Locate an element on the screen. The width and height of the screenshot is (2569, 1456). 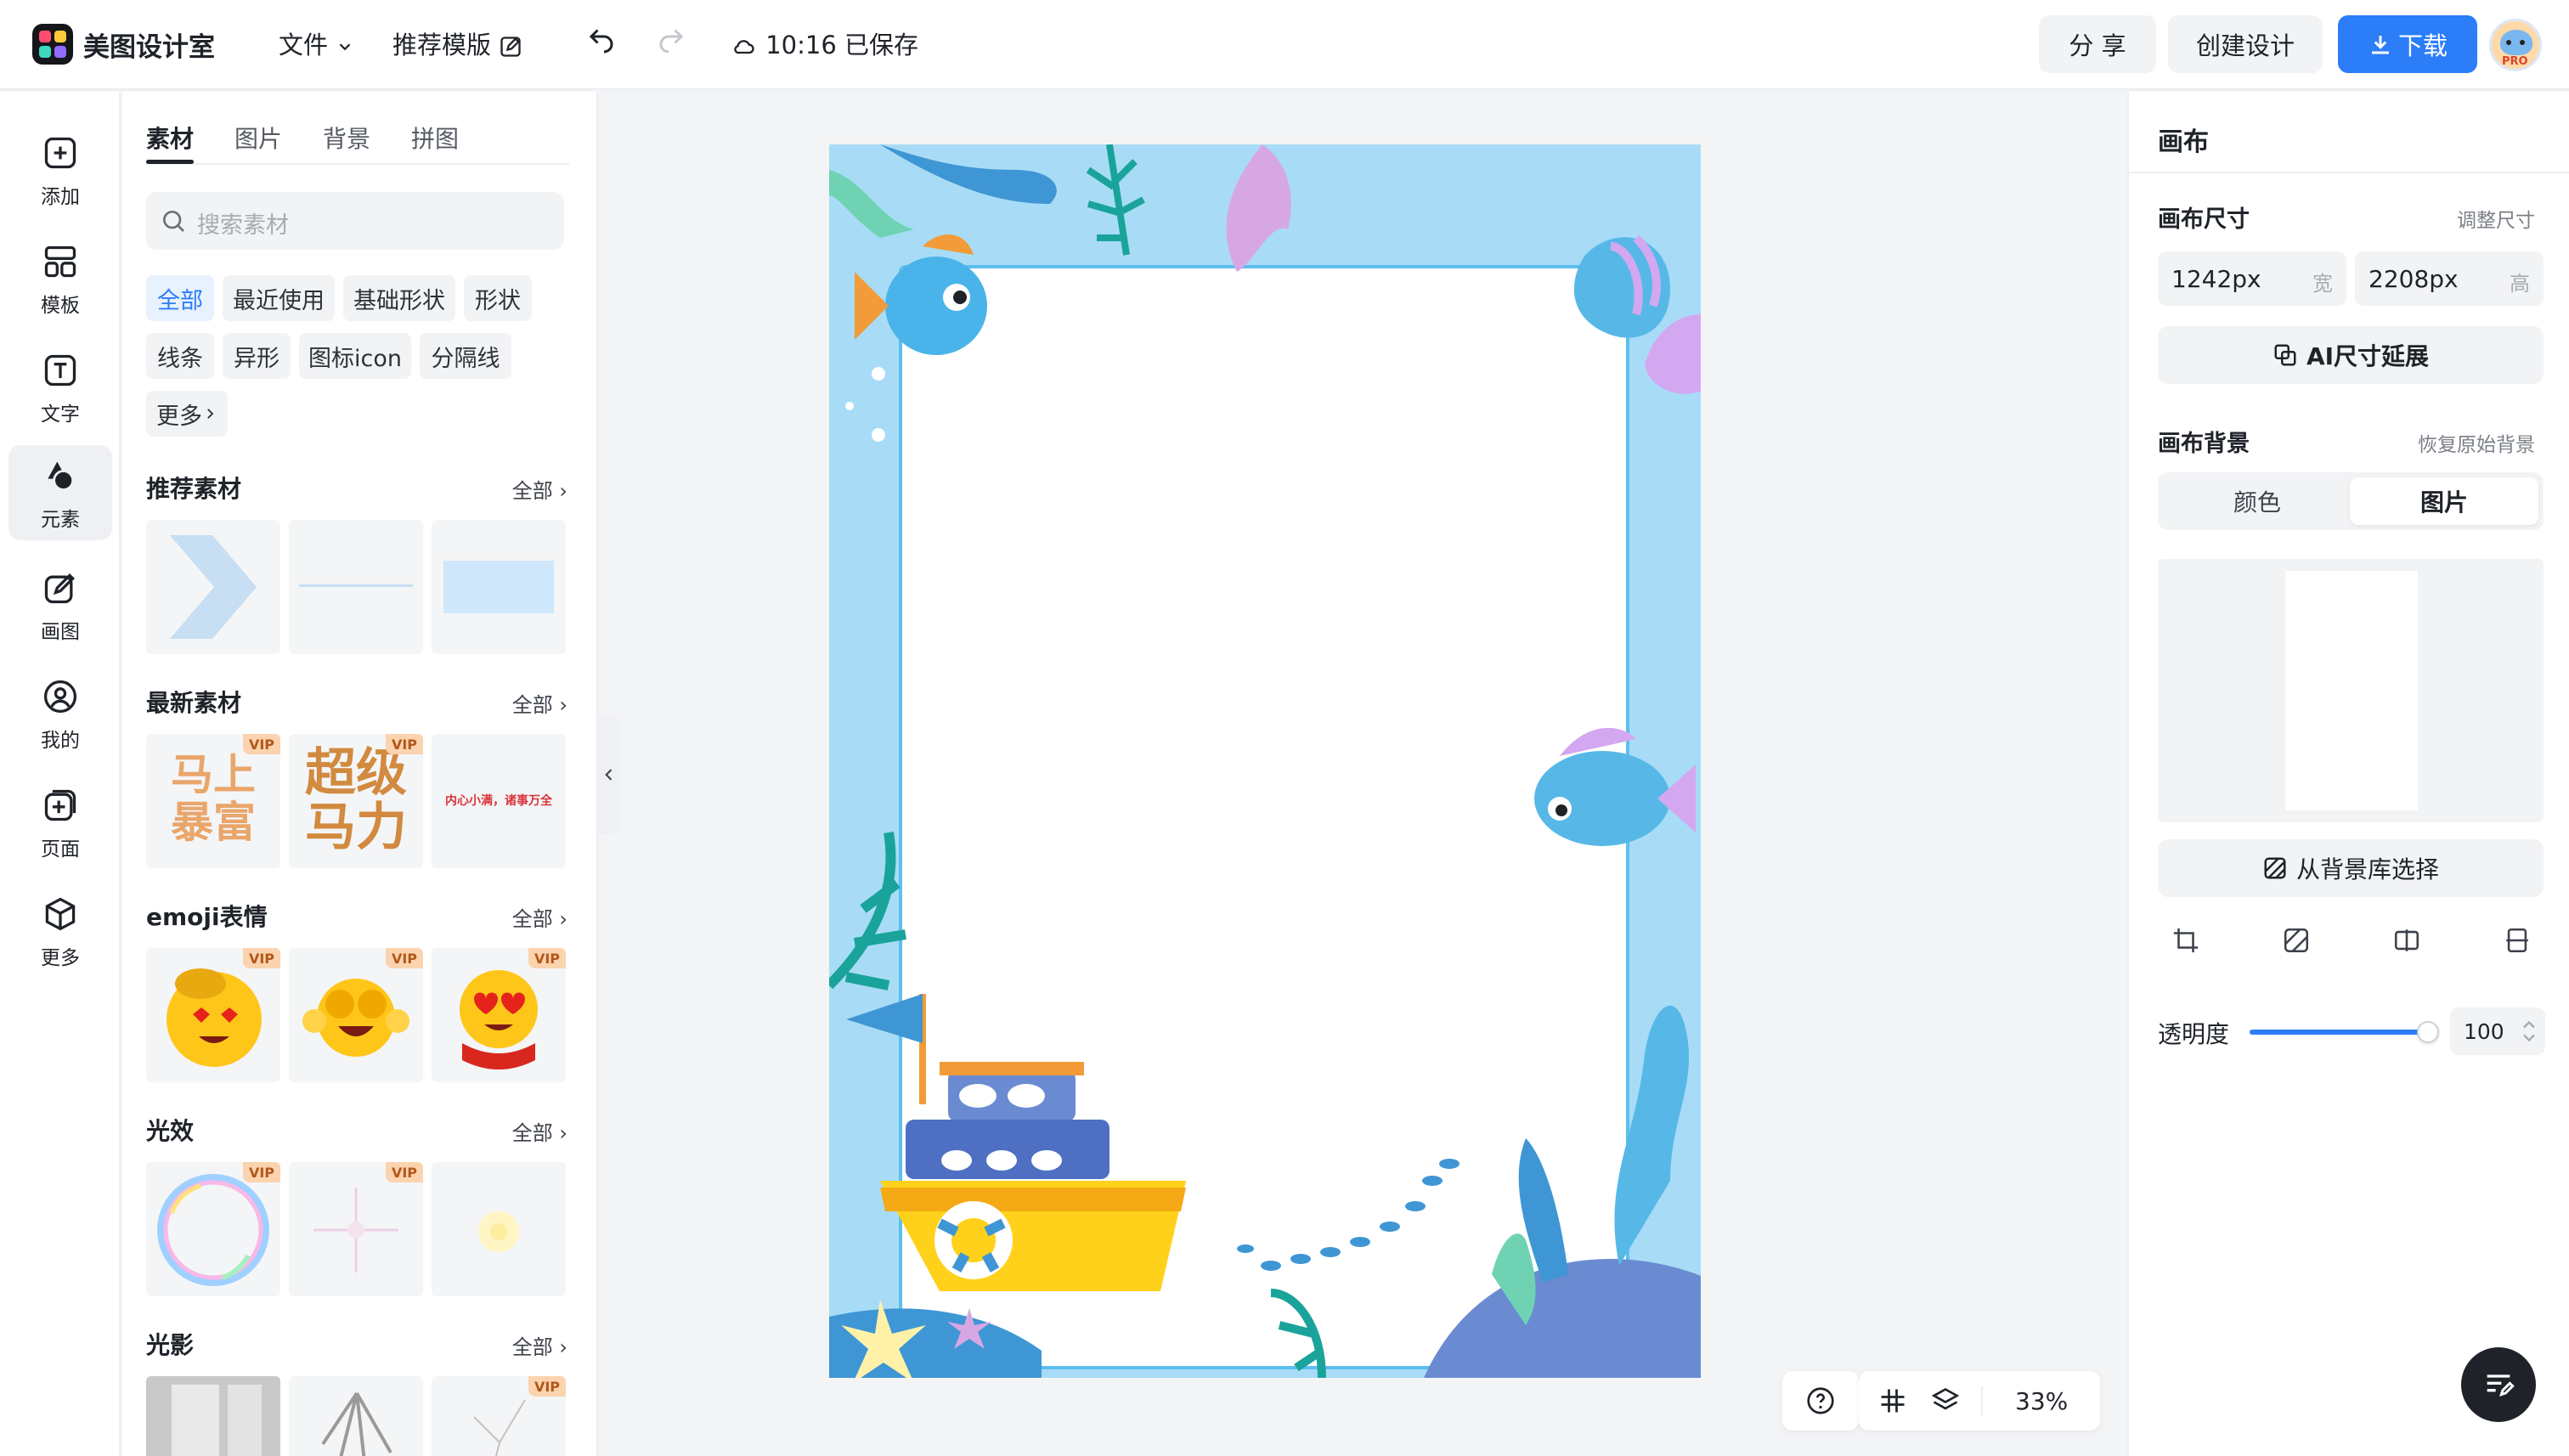
flip-horizontal-icon is located at coordinates (2407, 941).